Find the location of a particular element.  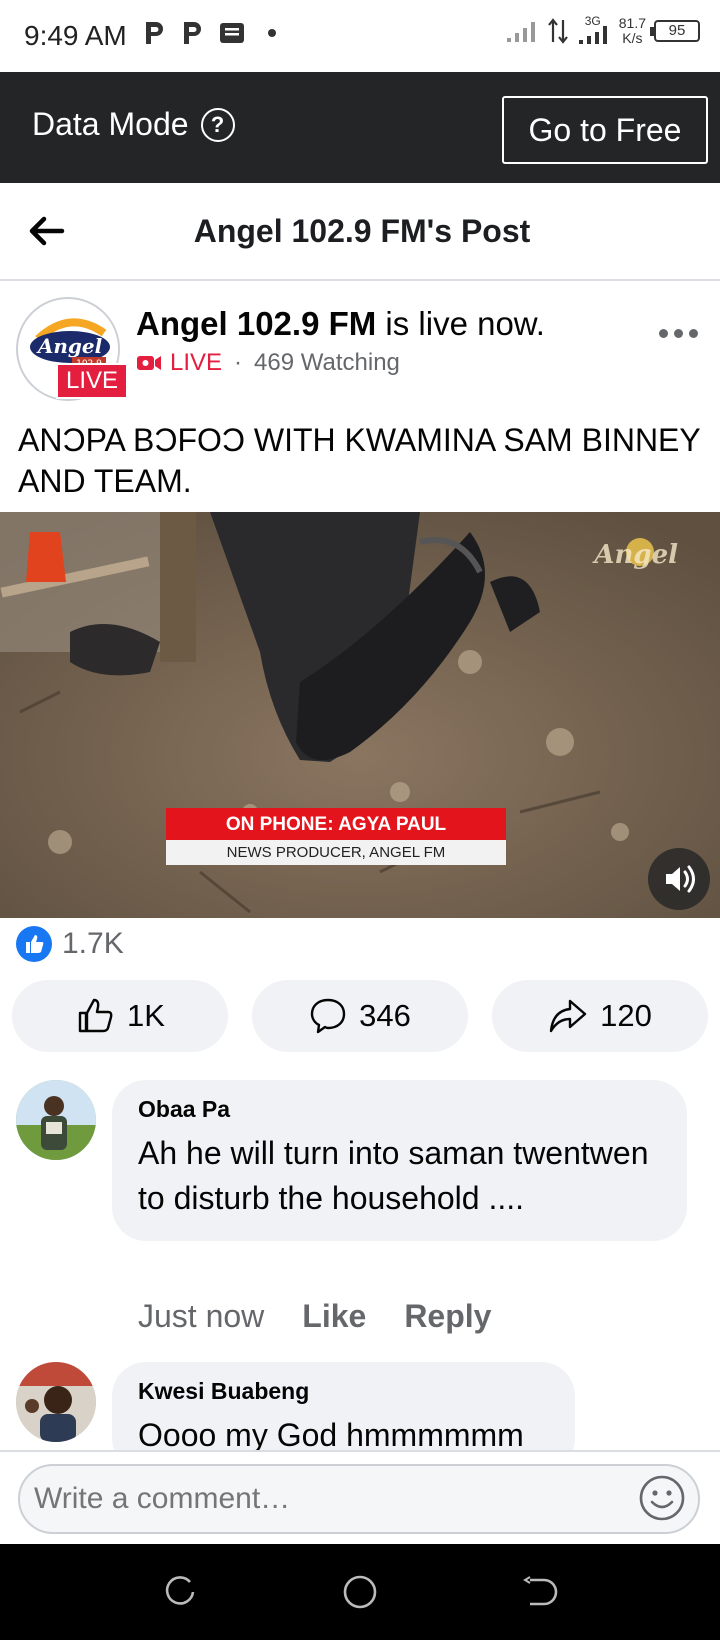

page-name-link: Angel 102.9 FM is located at coordinates (256, 323).